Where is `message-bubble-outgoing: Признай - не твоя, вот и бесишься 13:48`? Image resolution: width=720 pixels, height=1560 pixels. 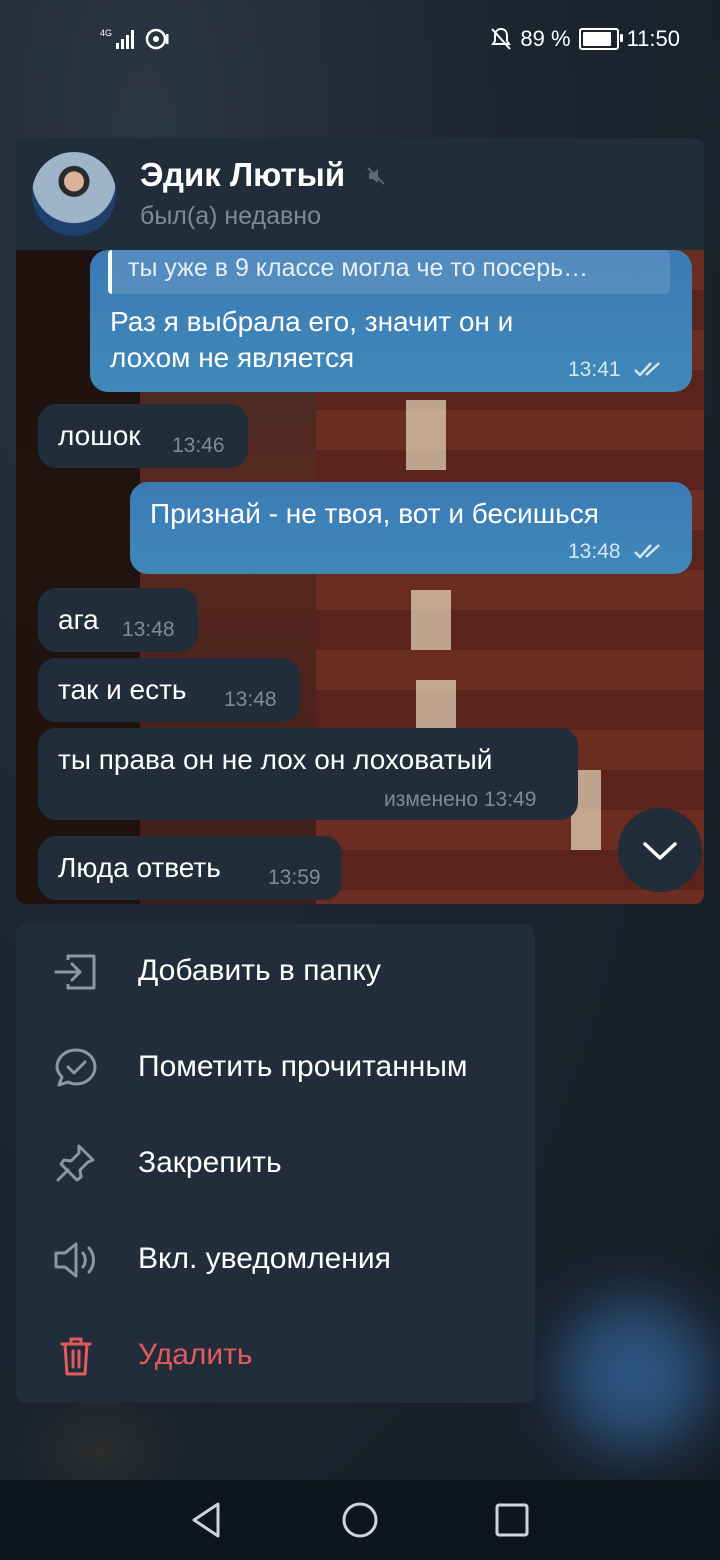 message-bubble-outgoing: Признай - не твоя, вот и бесишься 13:48 is located at coordinates (411, 528).